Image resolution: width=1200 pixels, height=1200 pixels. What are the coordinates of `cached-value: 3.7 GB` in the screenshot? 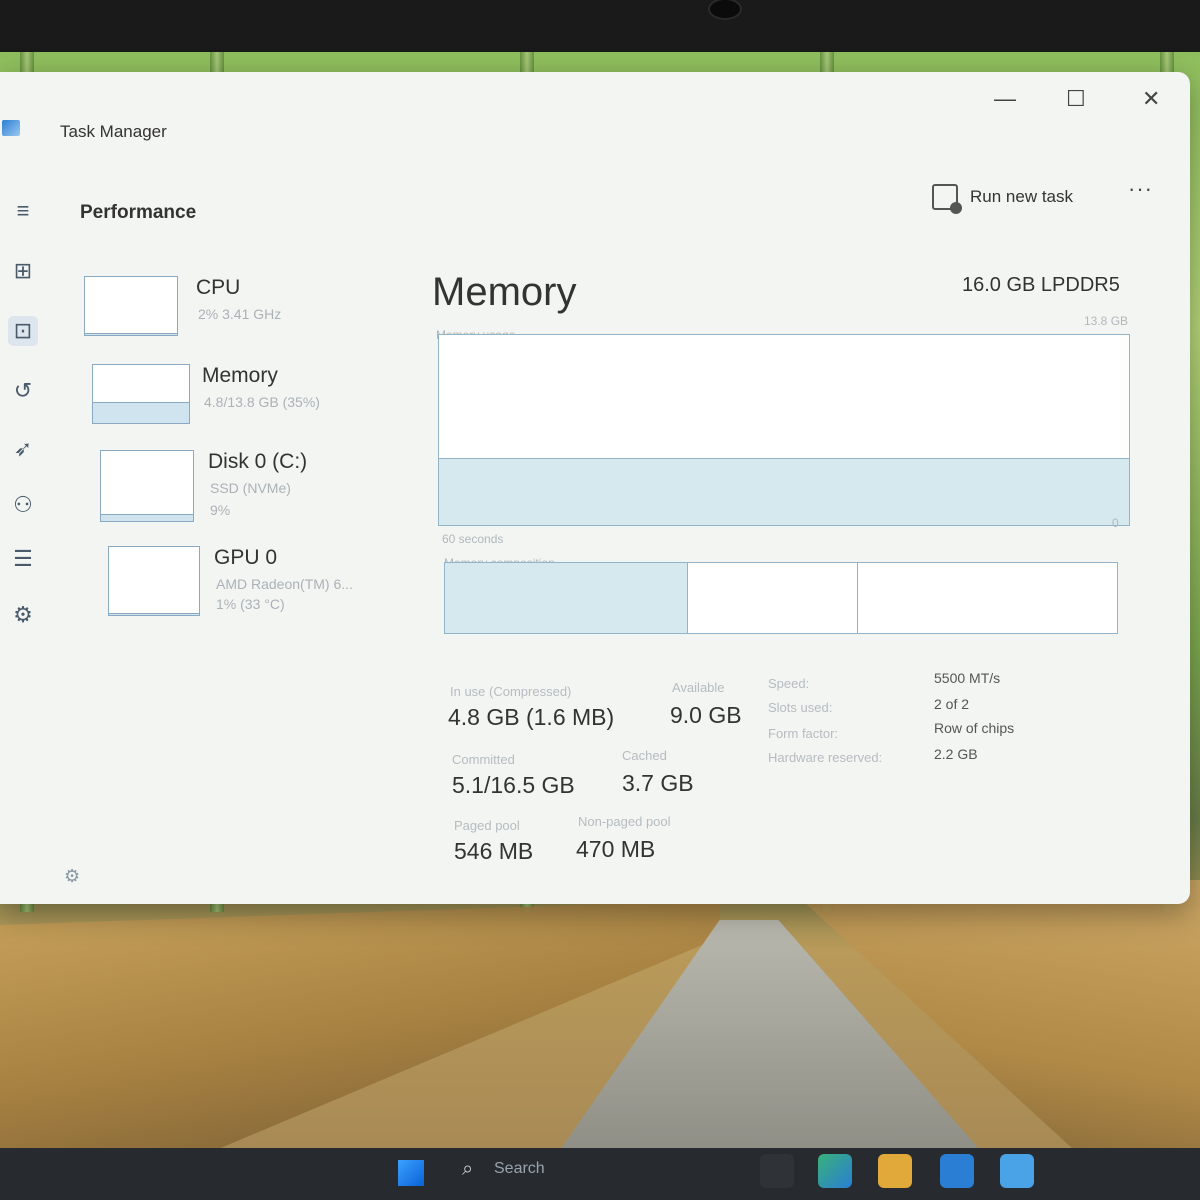 It's located at (658, 783).